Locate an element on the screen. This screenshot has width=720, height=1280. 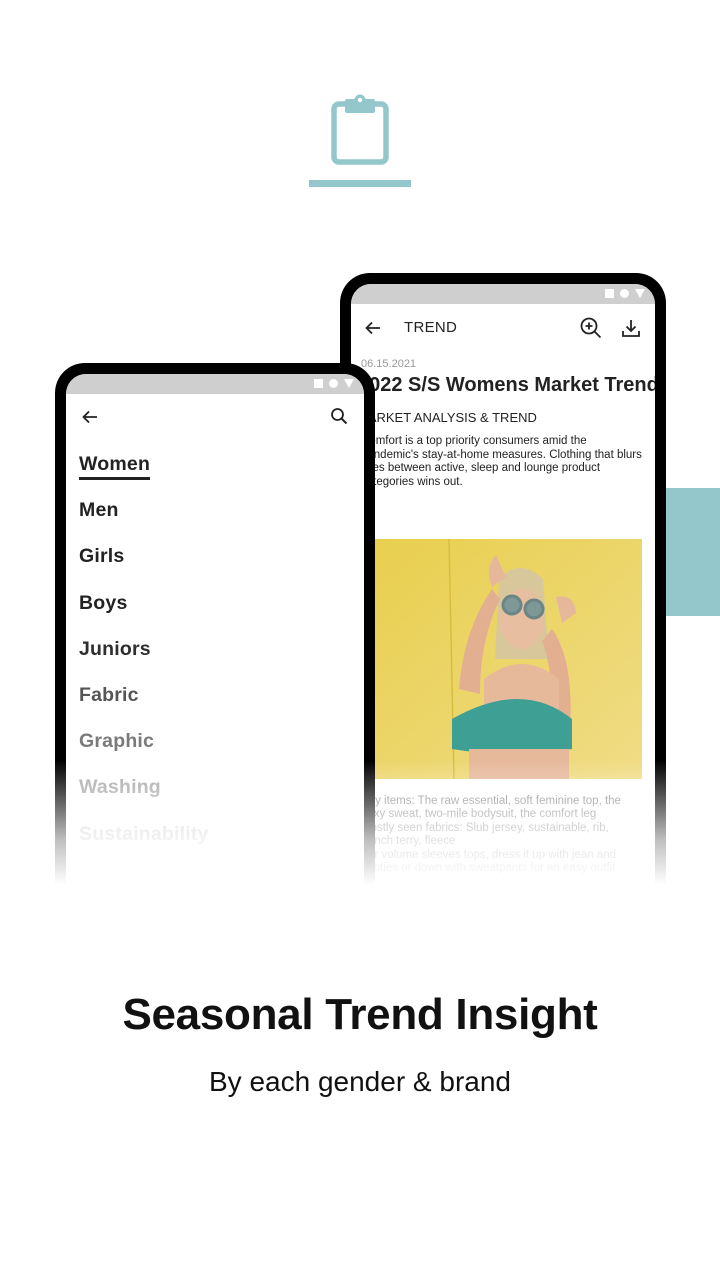
category-item-boys: Boys is located at coordinates (144, 614).